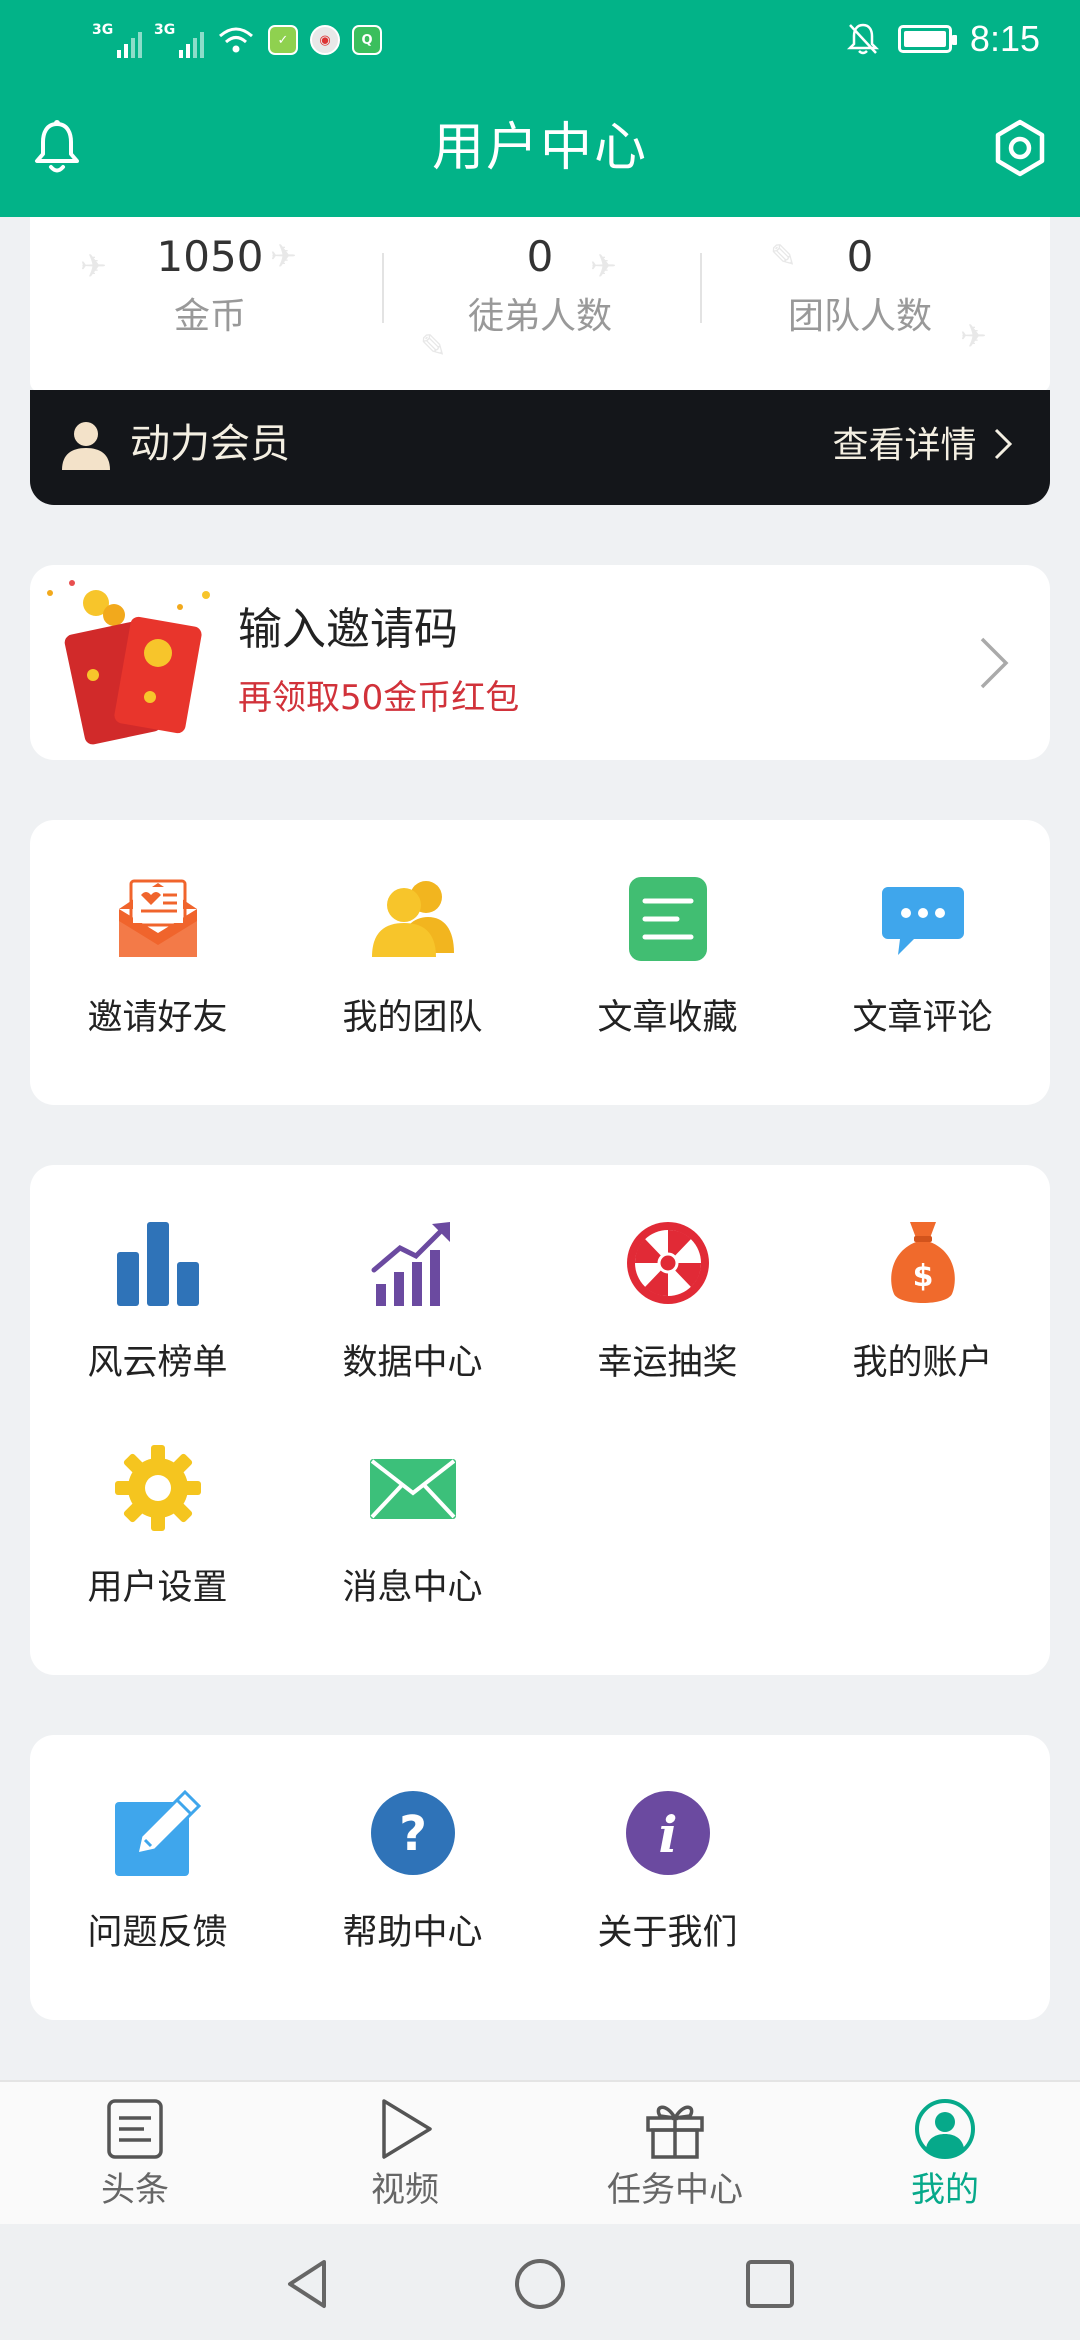 This screenshot has height=2340, width=1080. I want to click on status-left: 3G 3G ✓ ◉ Q, so click(237, 40).